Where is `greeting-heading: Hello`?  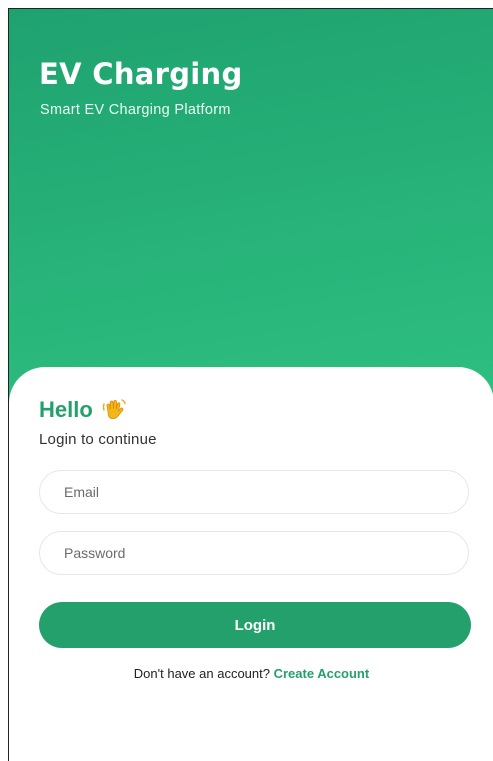 greeting-heading: Hello is located at coordinates (83, 410).